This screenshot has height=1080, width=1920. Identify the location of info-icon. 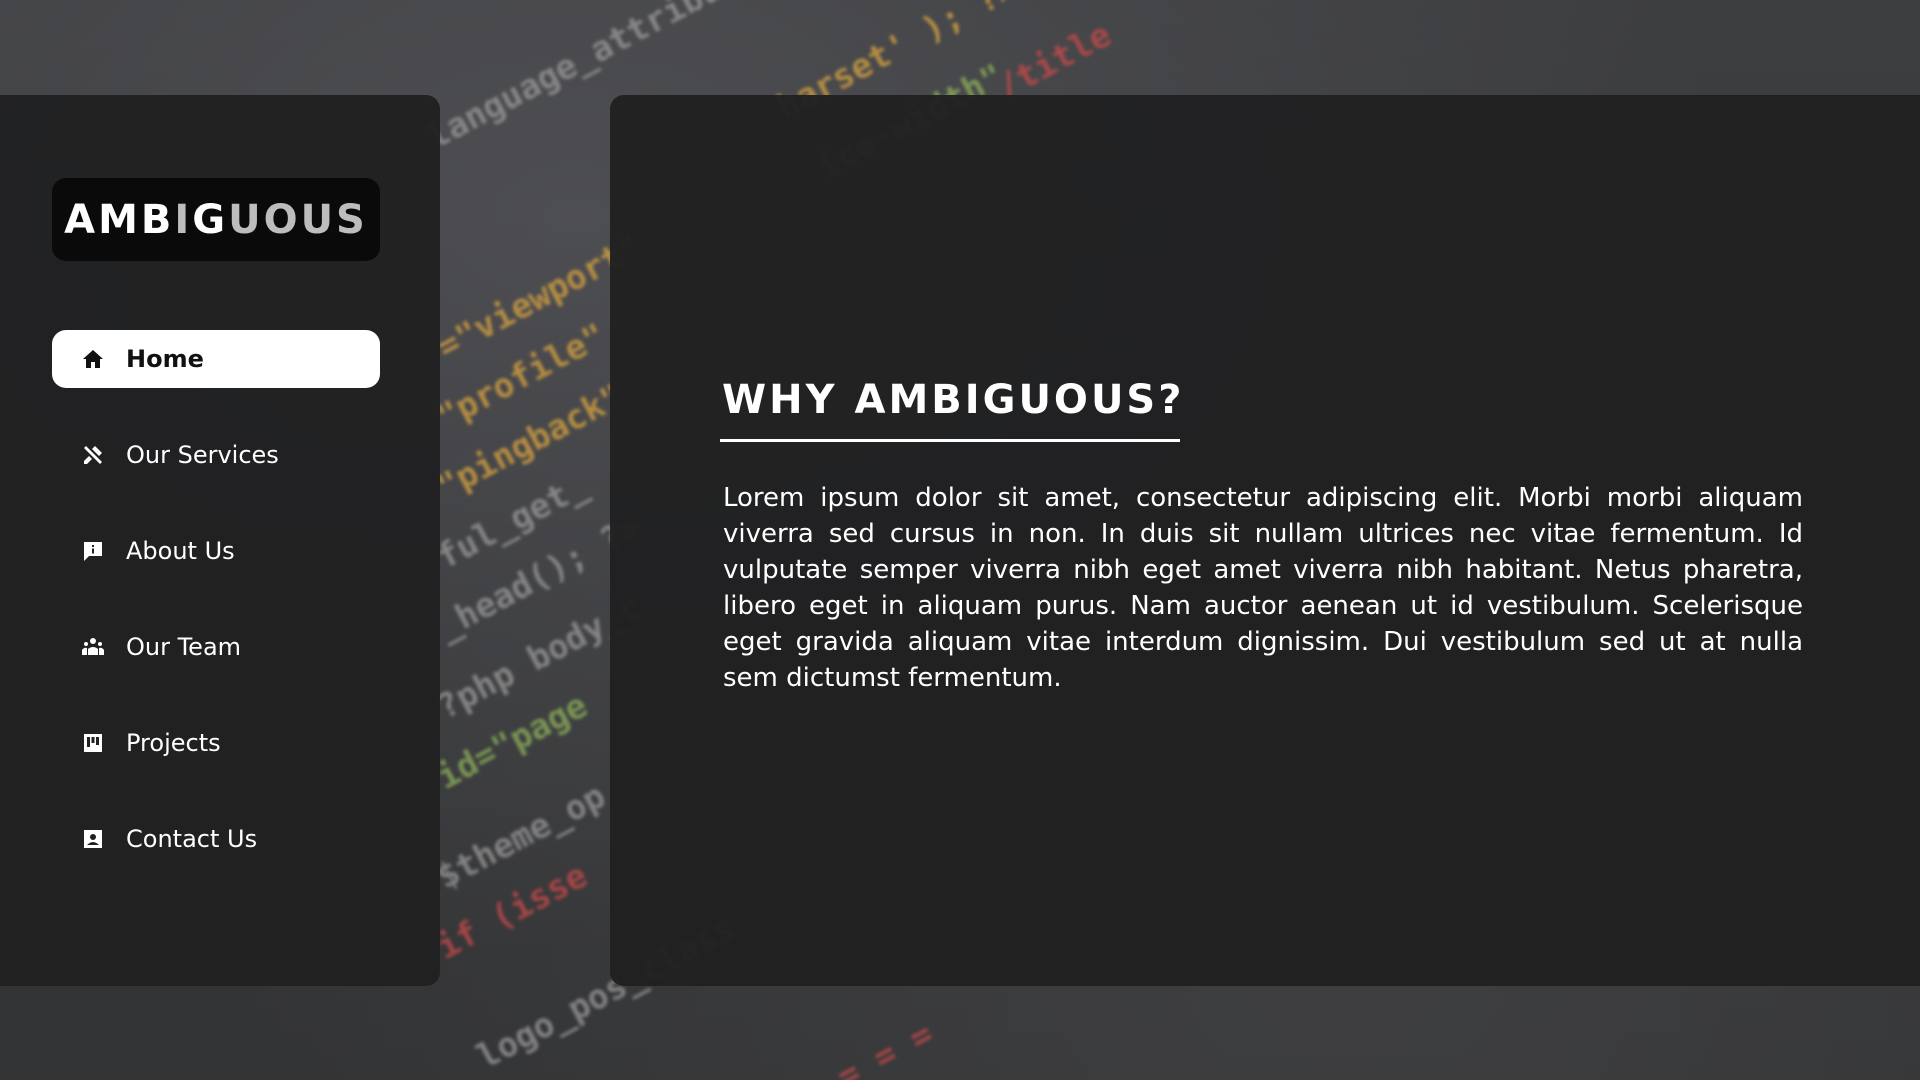
(93, 551).